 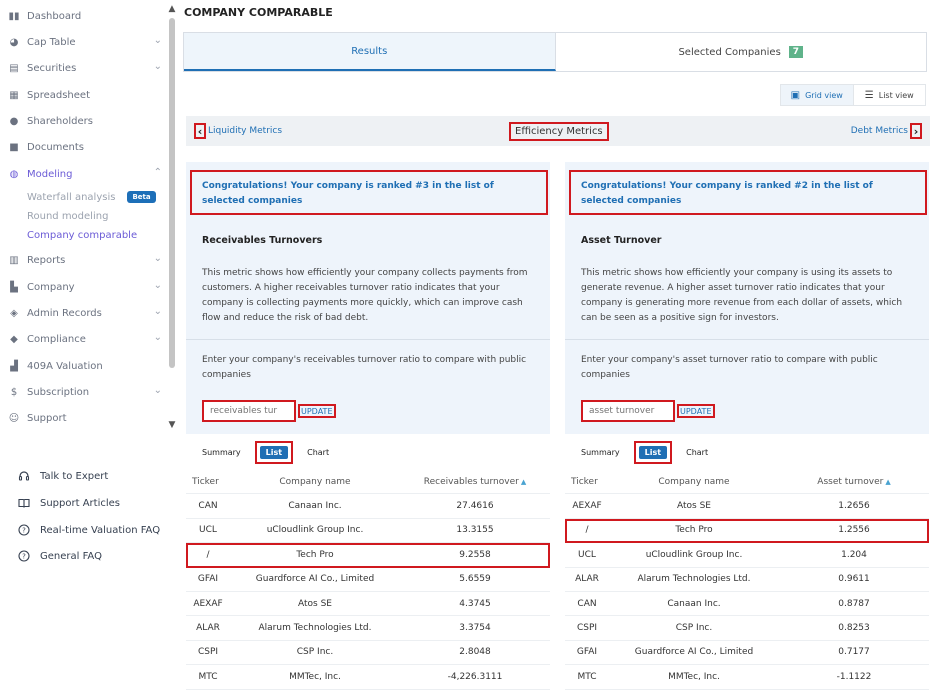 I want to click on sidebar-subitem-company-comparable: Company comparable, so click(x=82, y=235).